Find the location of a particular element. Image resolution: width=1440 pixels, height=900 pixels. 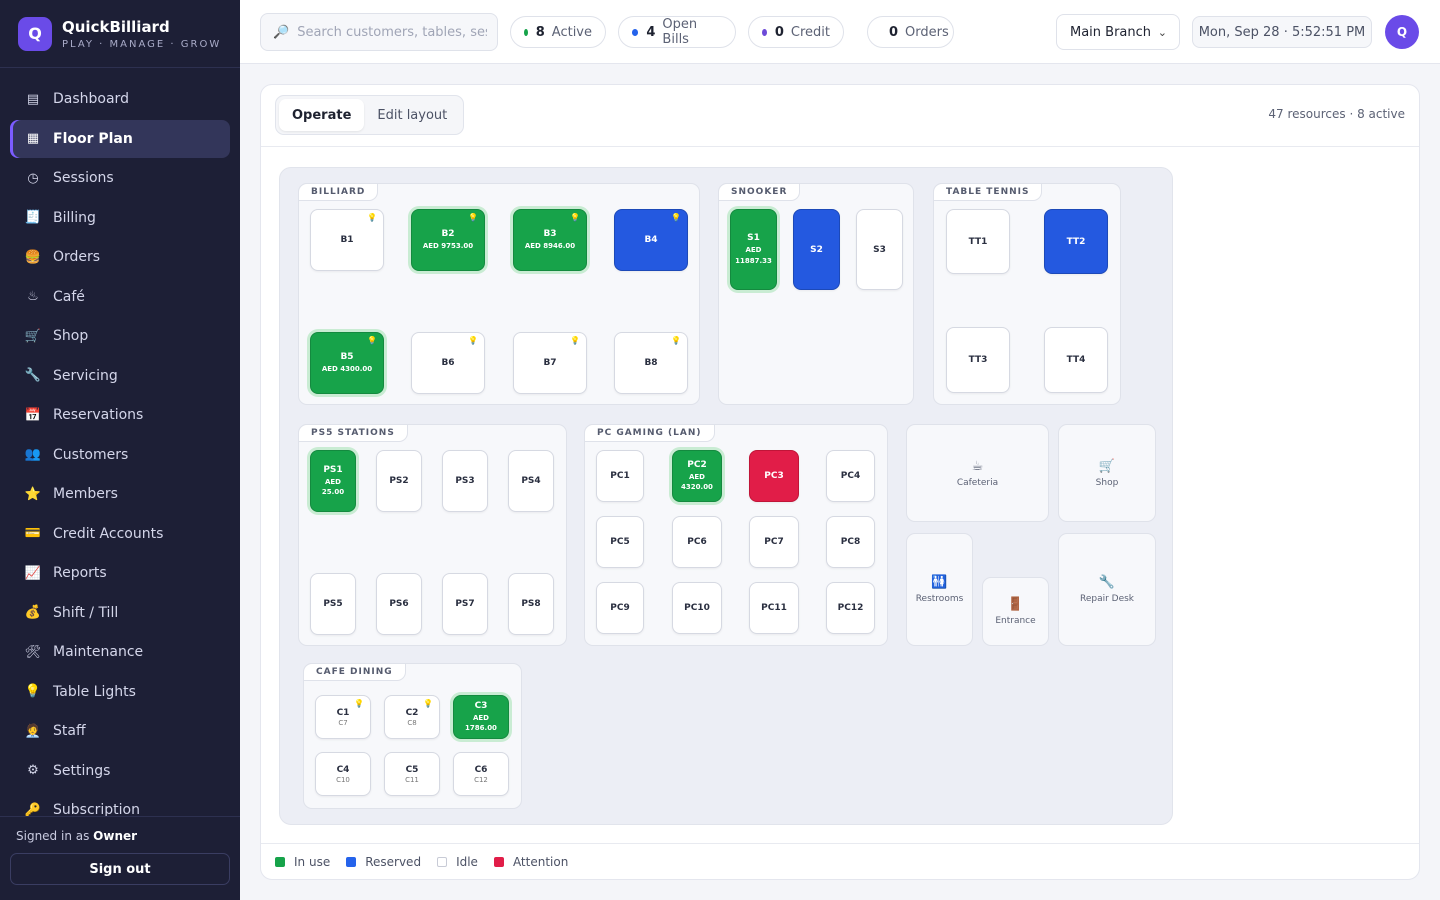

status-pill-orders: 0 Orders is located at coordinates (910, 32).